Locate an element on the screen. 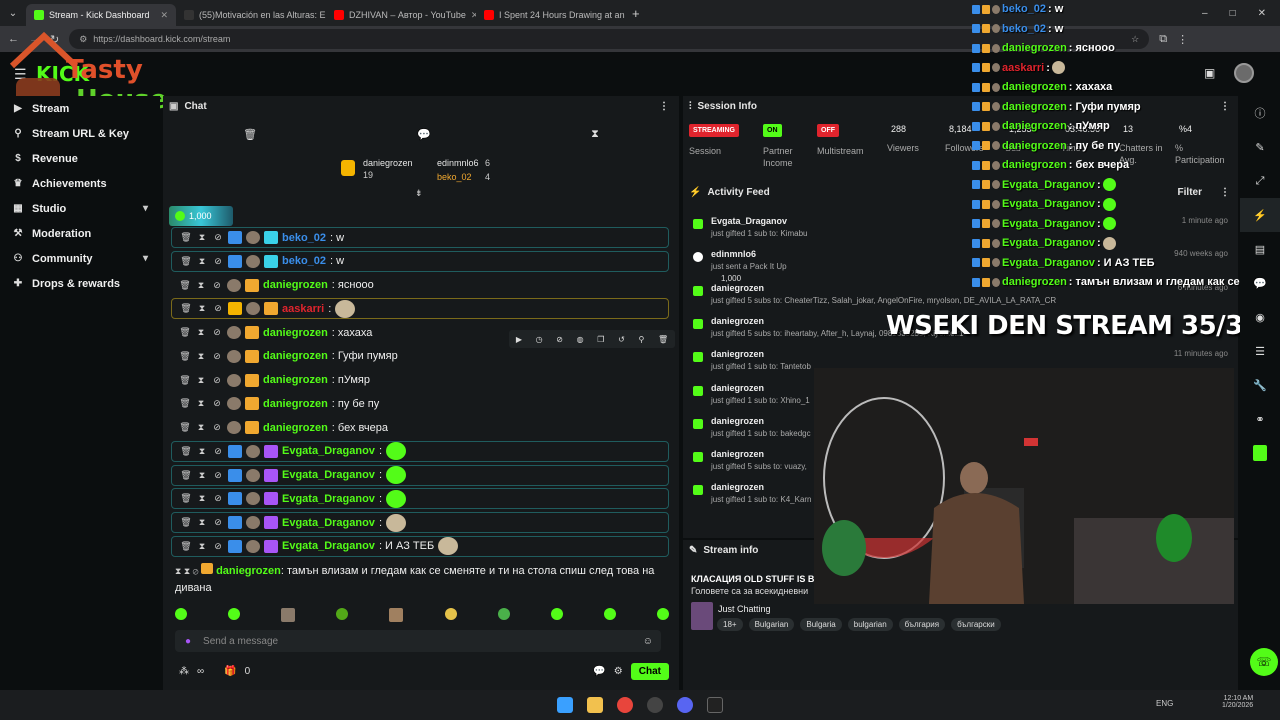 The height and width of the screenshot is (720, 1280). clock-icon: ◷ is located at coordinates (539, 339).